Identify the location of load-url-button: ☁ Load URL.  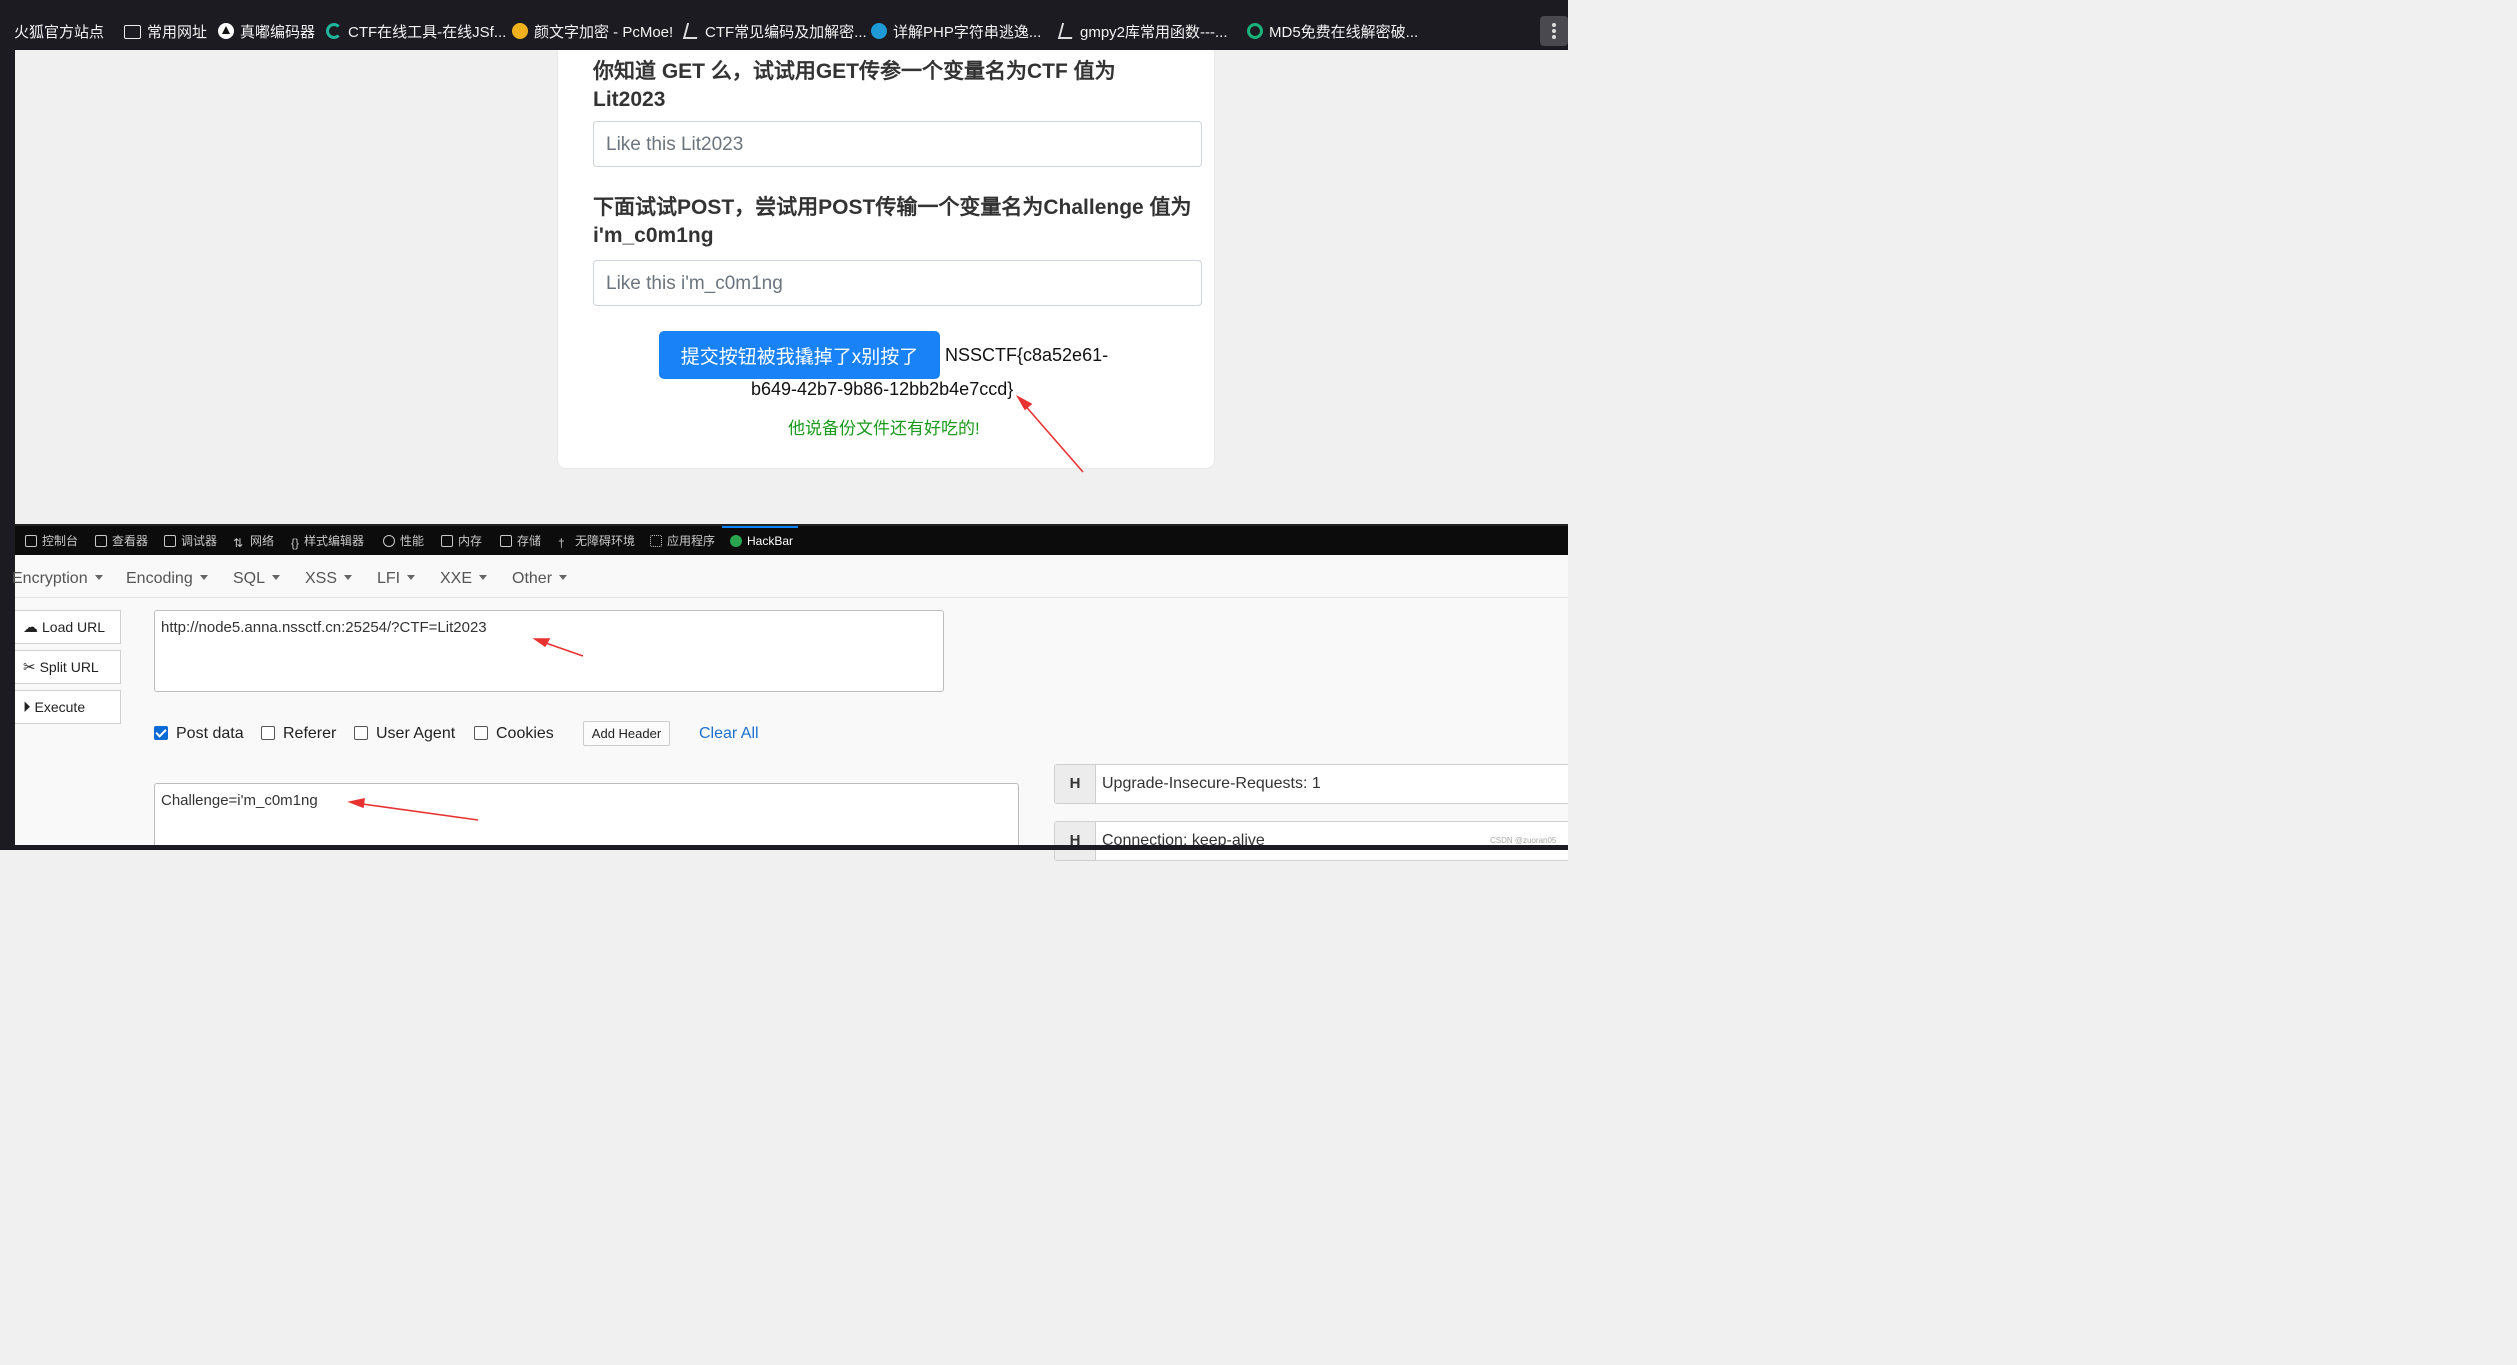
(68, 627).